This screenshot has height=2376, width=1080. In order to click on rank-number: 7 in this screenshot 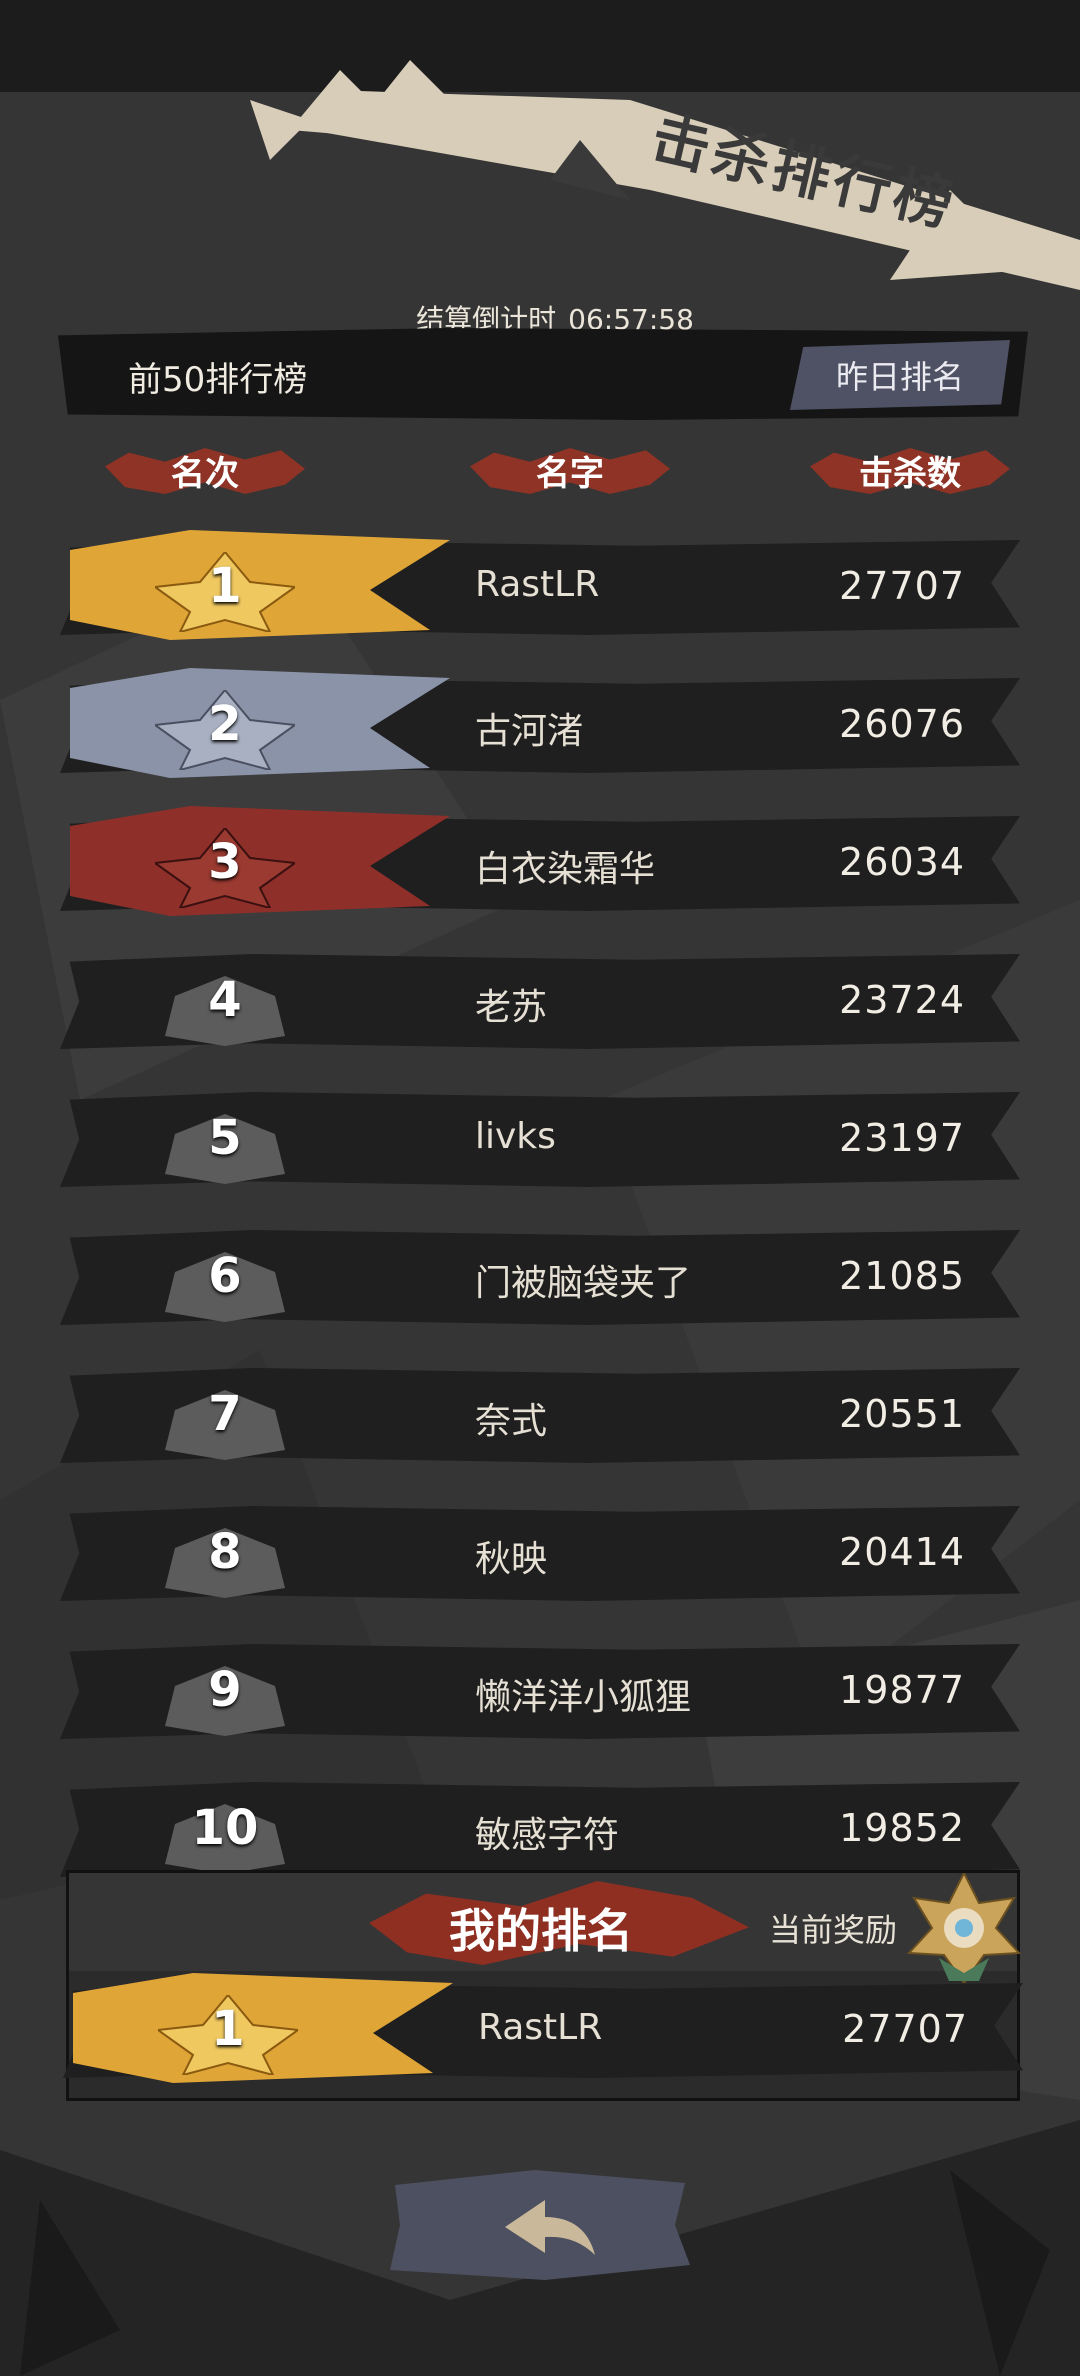, I will do `click(225, 1414)`.